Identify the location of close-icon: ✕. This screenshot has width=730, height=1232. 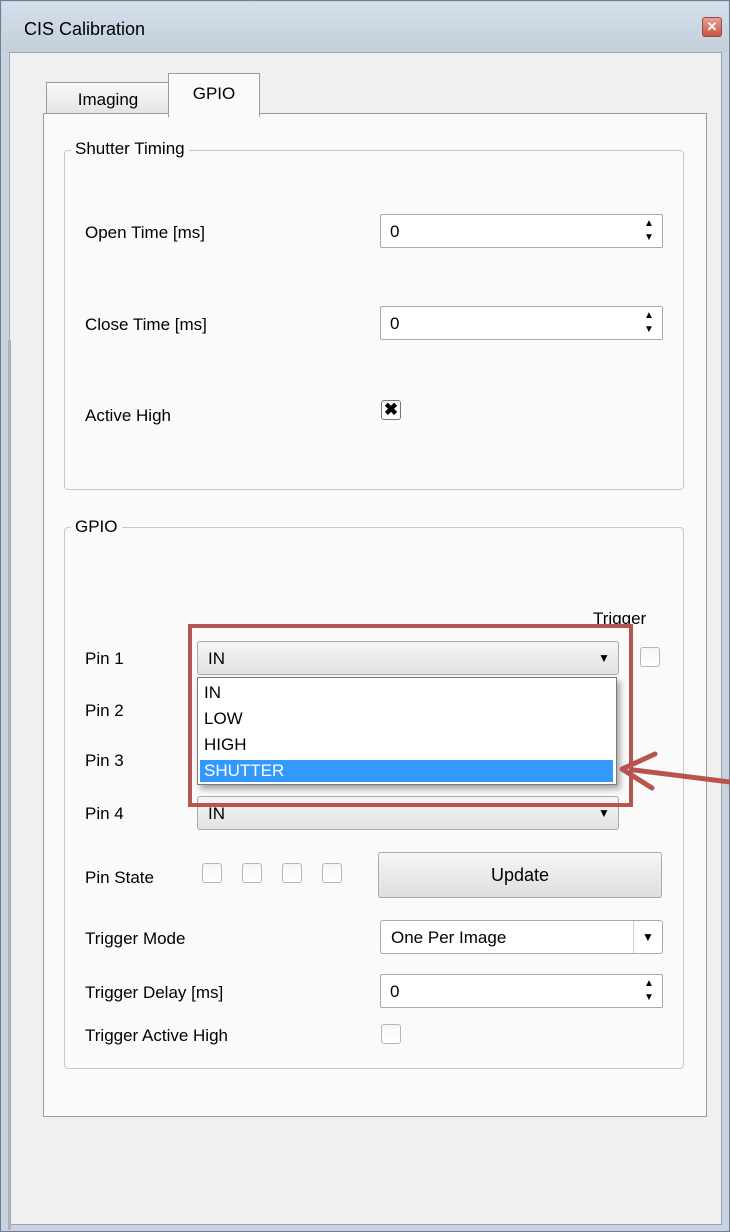
(712, 26).